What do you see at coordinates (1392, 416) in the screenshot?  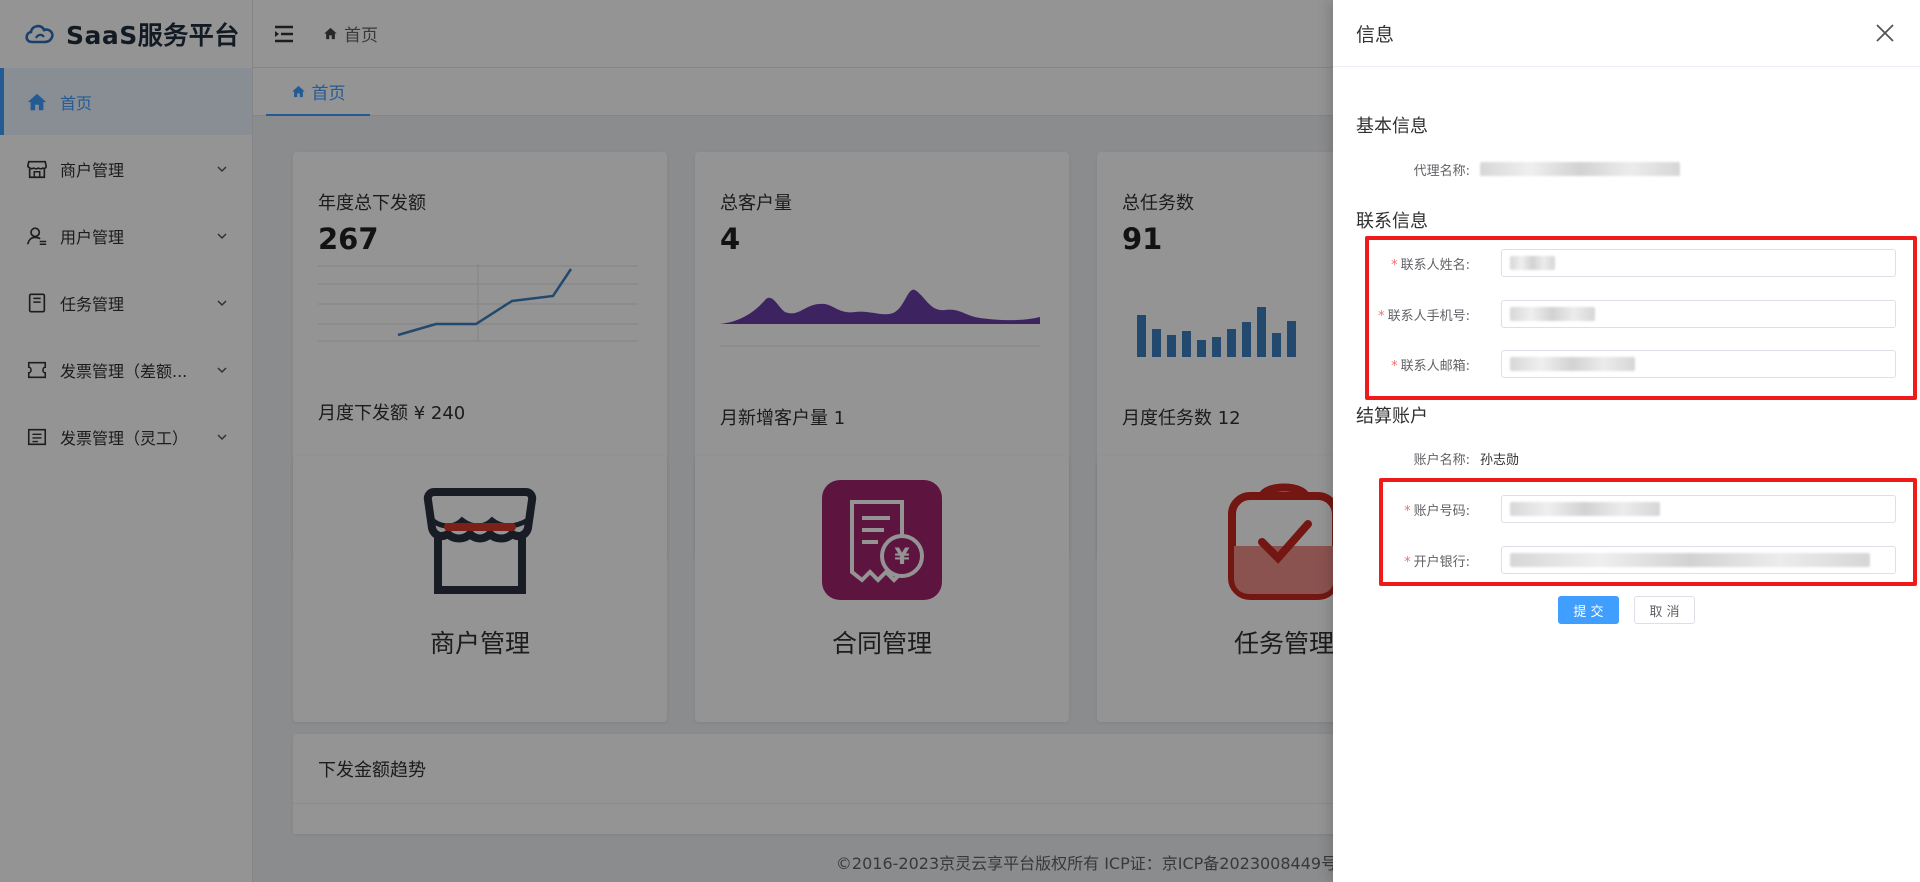 I see `section-settlement-account: 结算账户` at bounding box center [1392, 416].